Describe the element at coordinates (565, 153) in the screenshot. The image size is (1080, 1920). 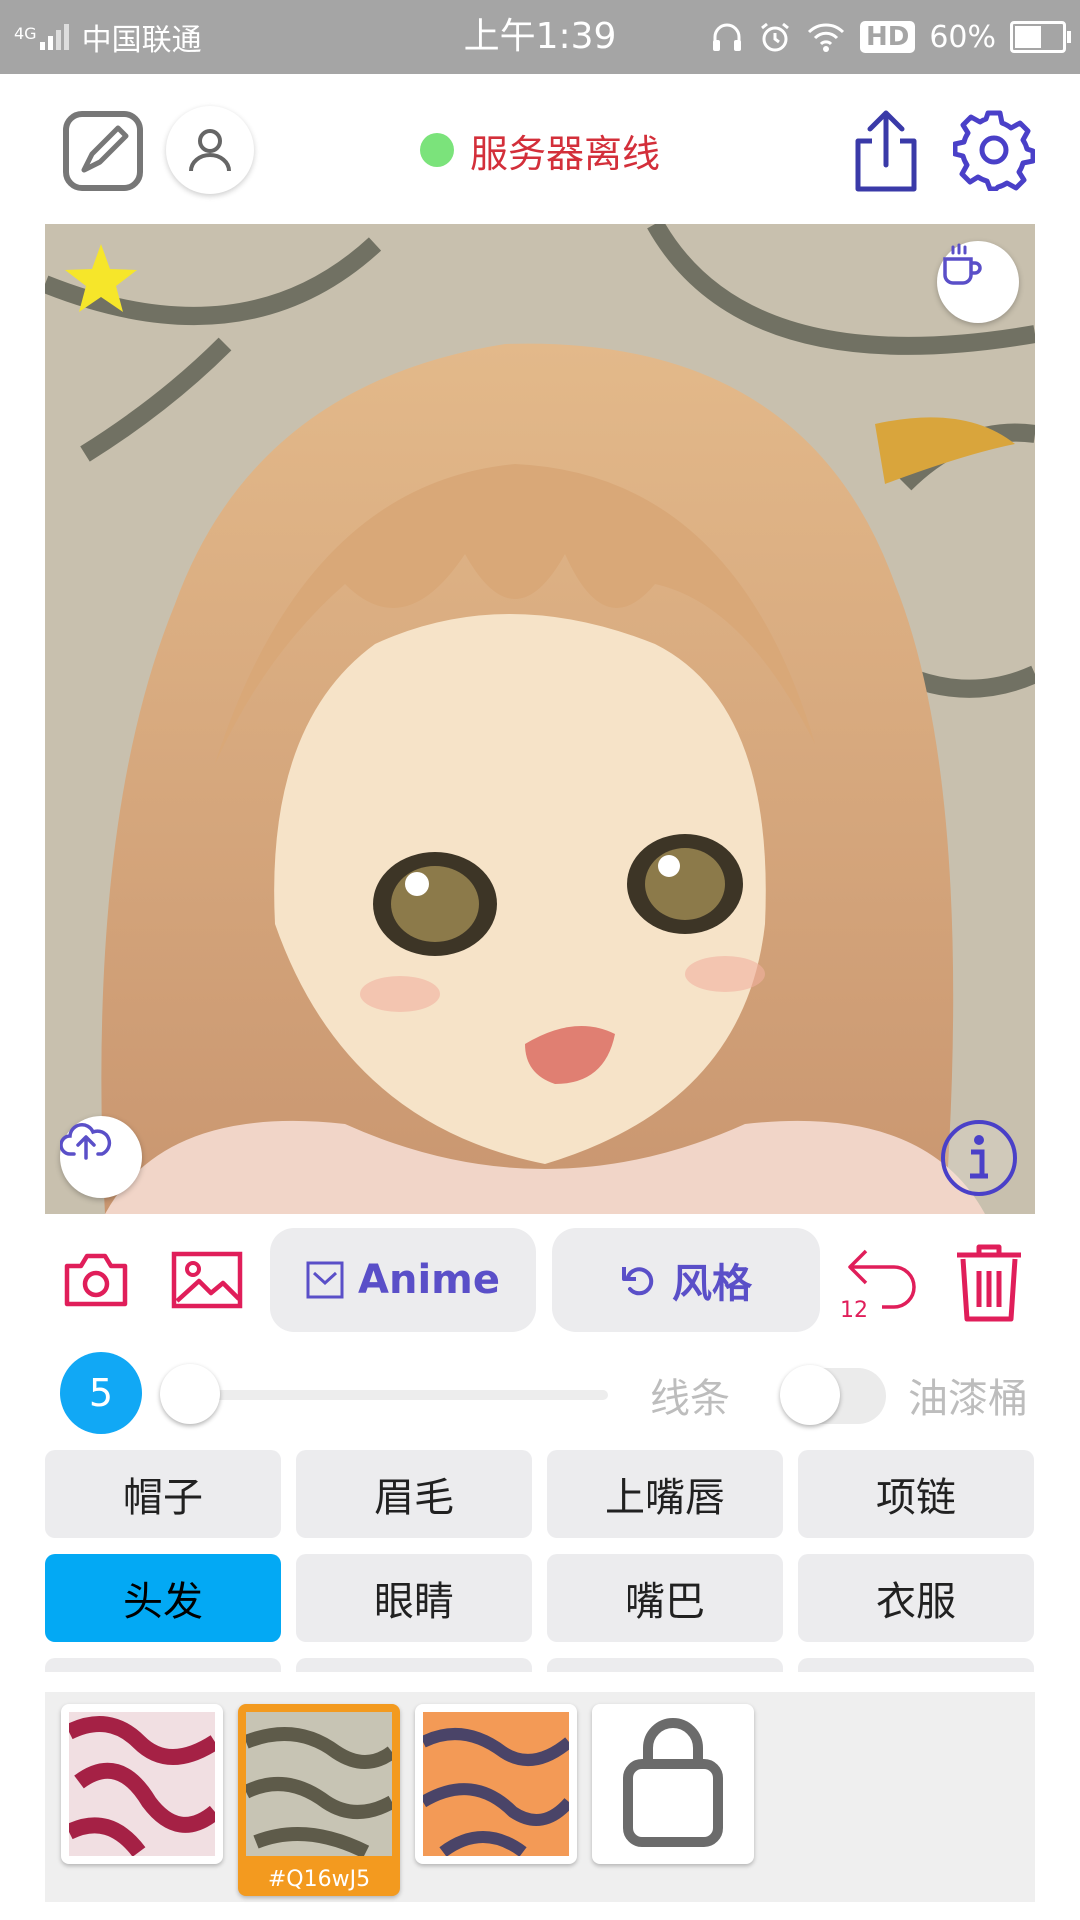
I see `server-status-text: 服务器离线` at that location.